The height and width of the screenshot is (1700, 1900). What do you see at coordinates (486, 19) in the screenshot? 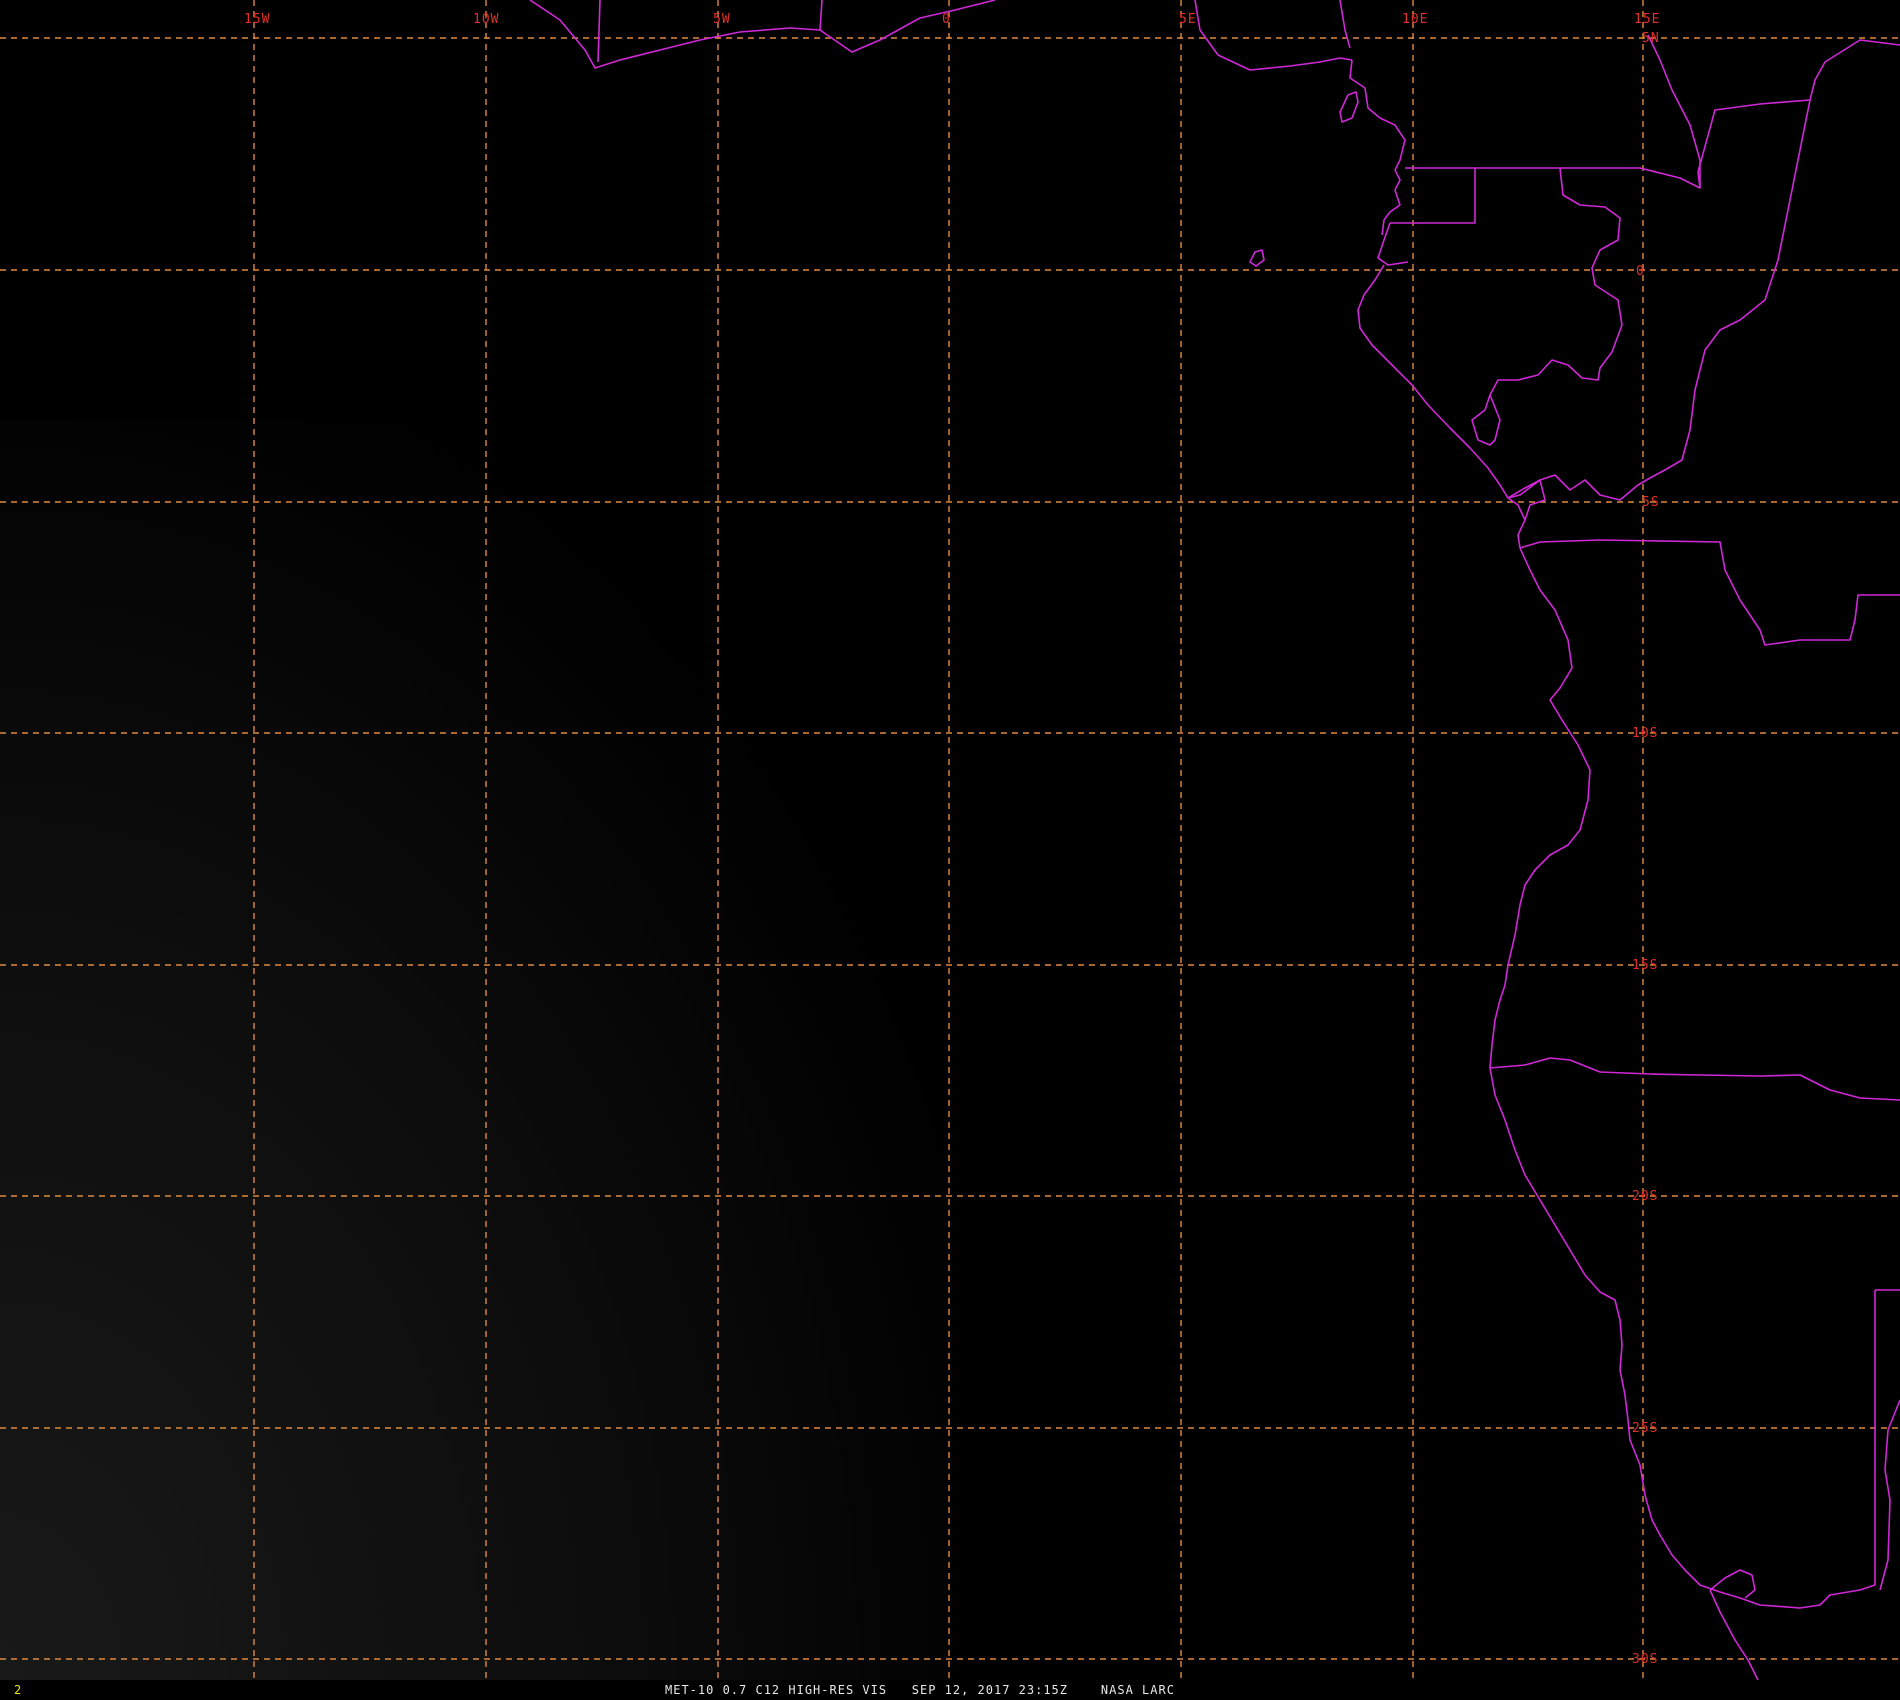
I see `lon-label-10w: 10W` at bounding box center [486, 19].